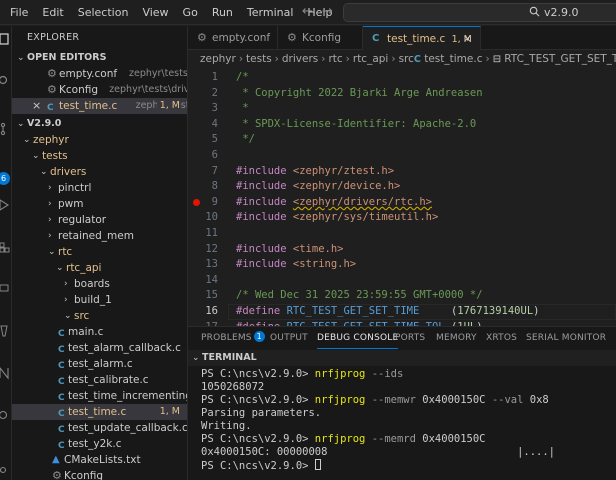  What do you see at coordinates (402, 140) in the screenshot?
I see `code-line: 5 */` at bounding box center [402, 140].